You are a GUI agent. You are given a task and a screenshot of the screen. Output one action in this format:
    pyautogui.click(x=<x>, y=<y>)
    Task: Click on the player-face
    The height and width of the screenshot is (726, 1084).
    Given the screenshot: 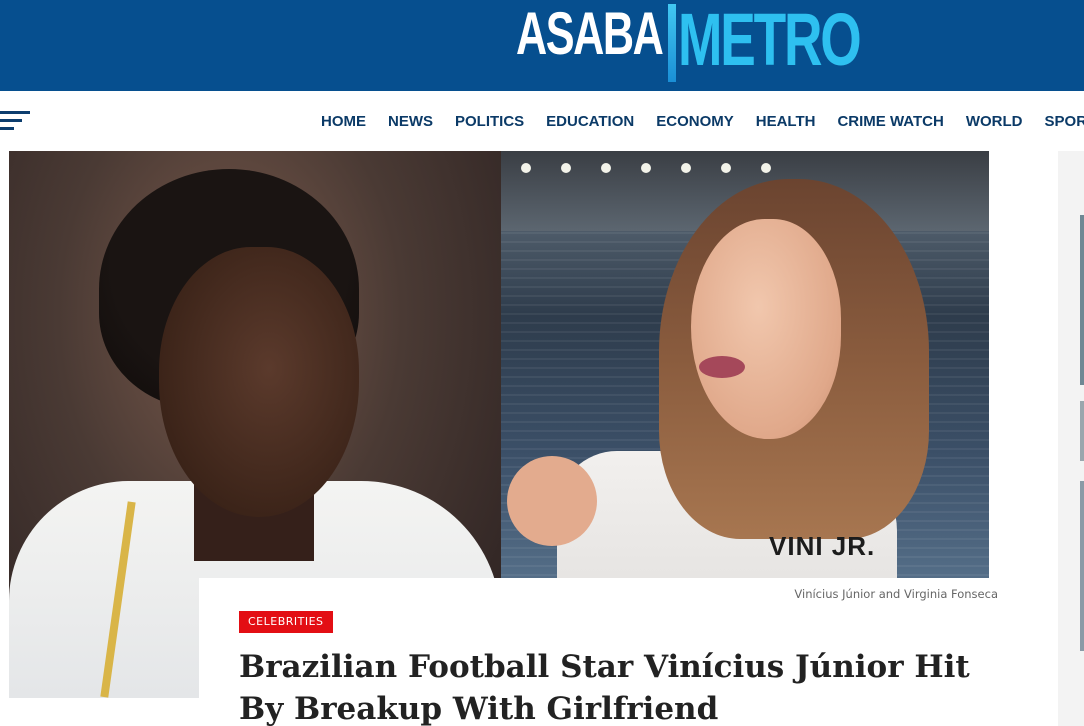 What is the action you would take?
    pyautogui.click(x=259, y=382)
    